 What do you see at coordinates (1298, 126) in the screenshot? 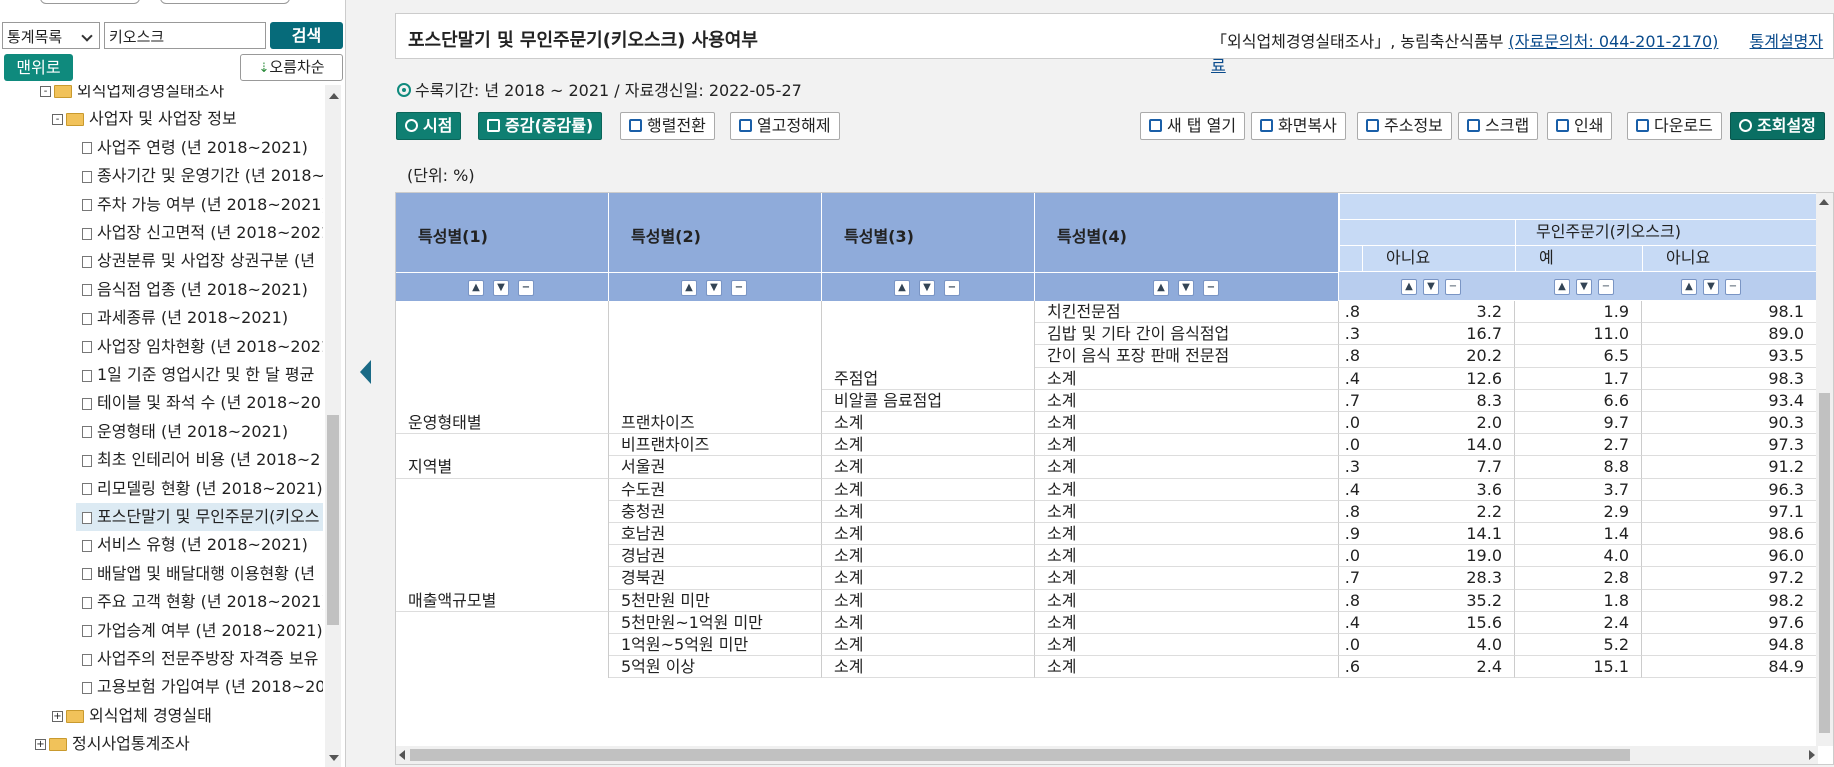
I see `screen-copy-button: 화면복사` at bounding box center [1298, 126].